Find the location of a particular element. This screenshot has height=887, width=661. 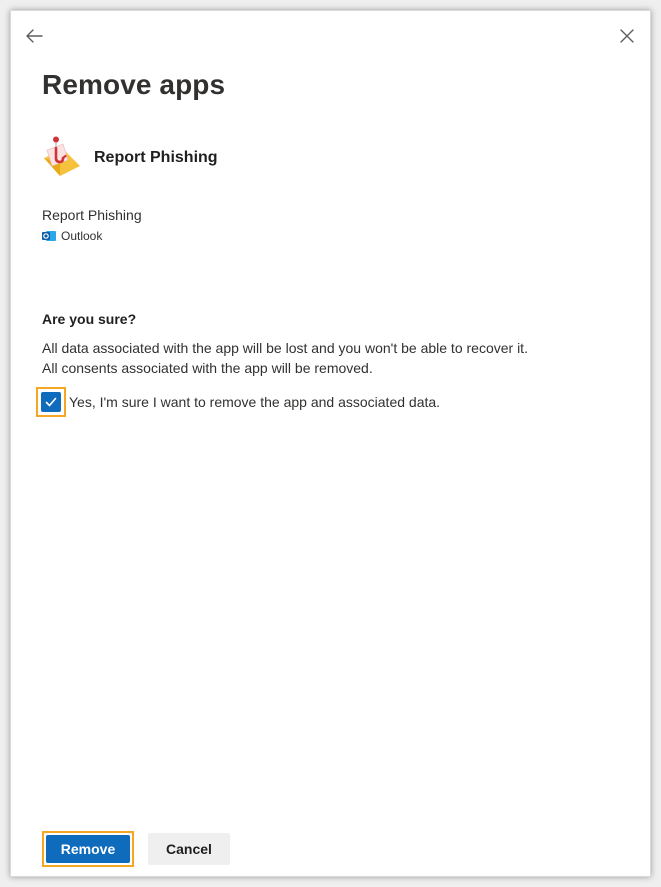

app-host: Outlook is located at coordinates (72, 236).